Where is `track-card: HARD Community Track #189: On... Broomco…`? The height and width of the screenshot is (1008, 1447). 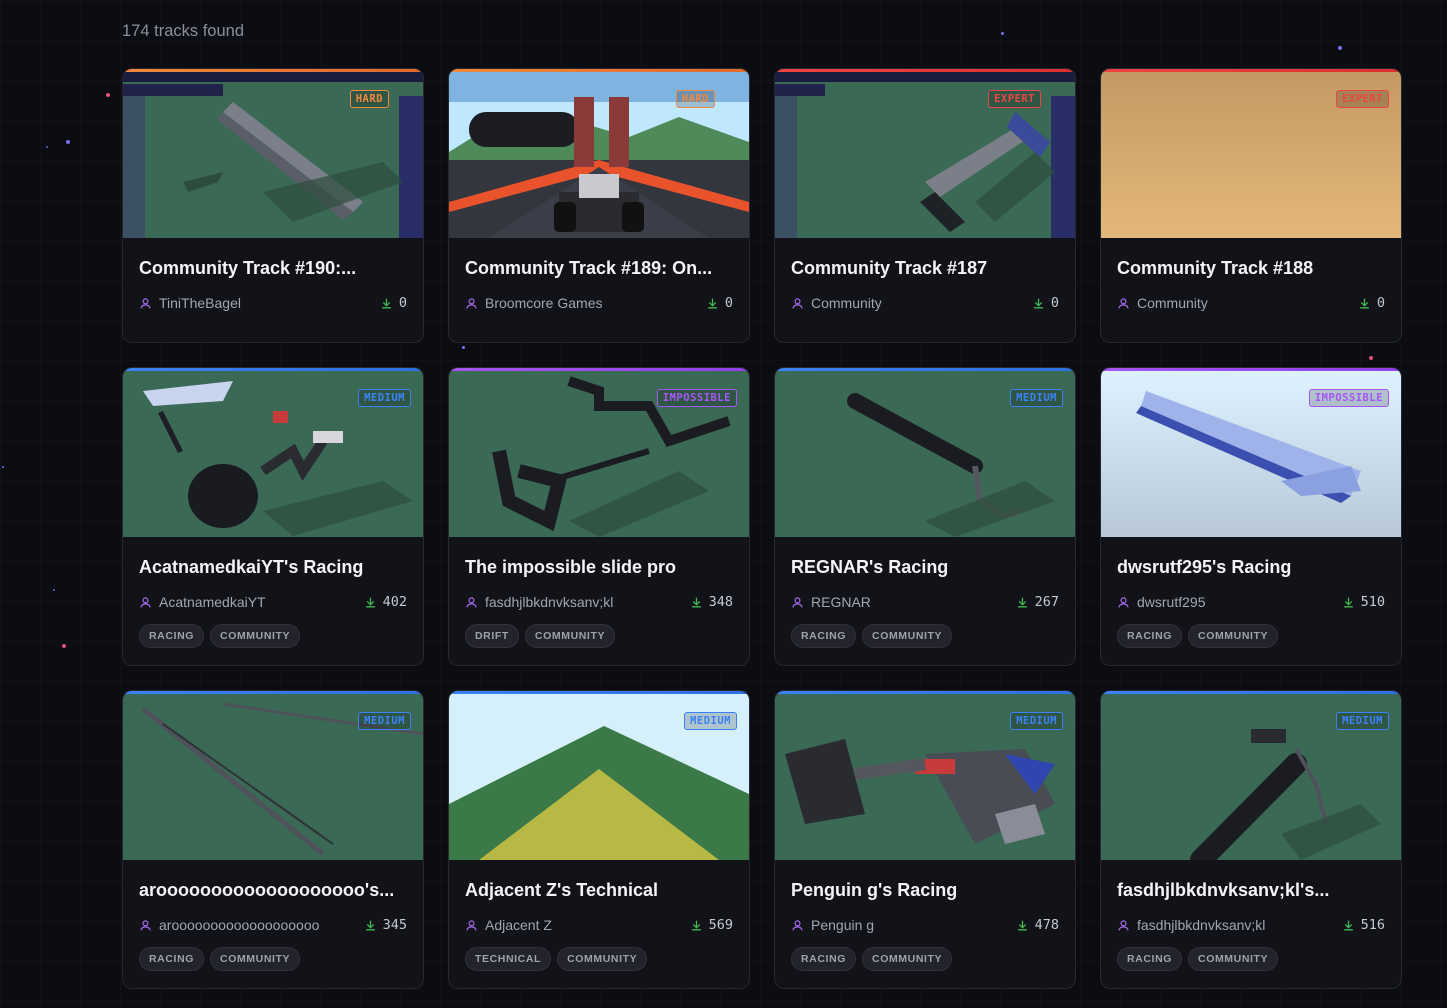
track-card: HARD Community Track #189: On... Broomco… is located at coordinates (599, 205).